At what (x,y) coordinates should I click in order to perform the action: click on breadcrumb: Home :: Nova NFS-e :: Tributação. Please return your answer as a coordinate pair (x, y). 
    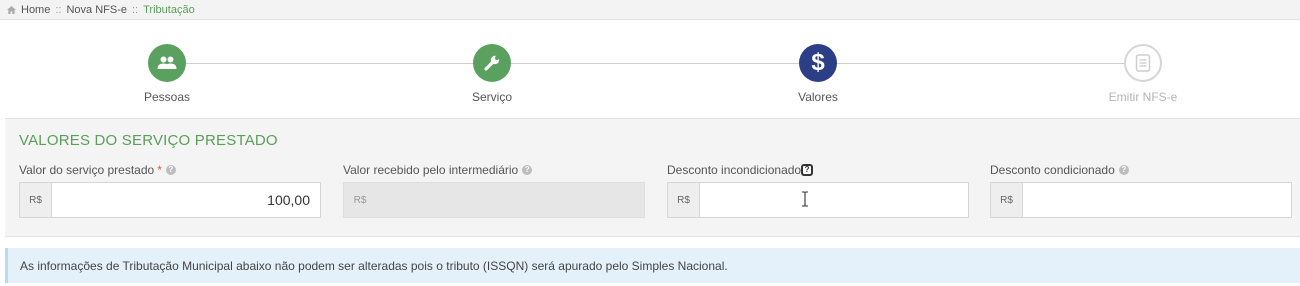
    Looking at the image, I should click on (650, 10).